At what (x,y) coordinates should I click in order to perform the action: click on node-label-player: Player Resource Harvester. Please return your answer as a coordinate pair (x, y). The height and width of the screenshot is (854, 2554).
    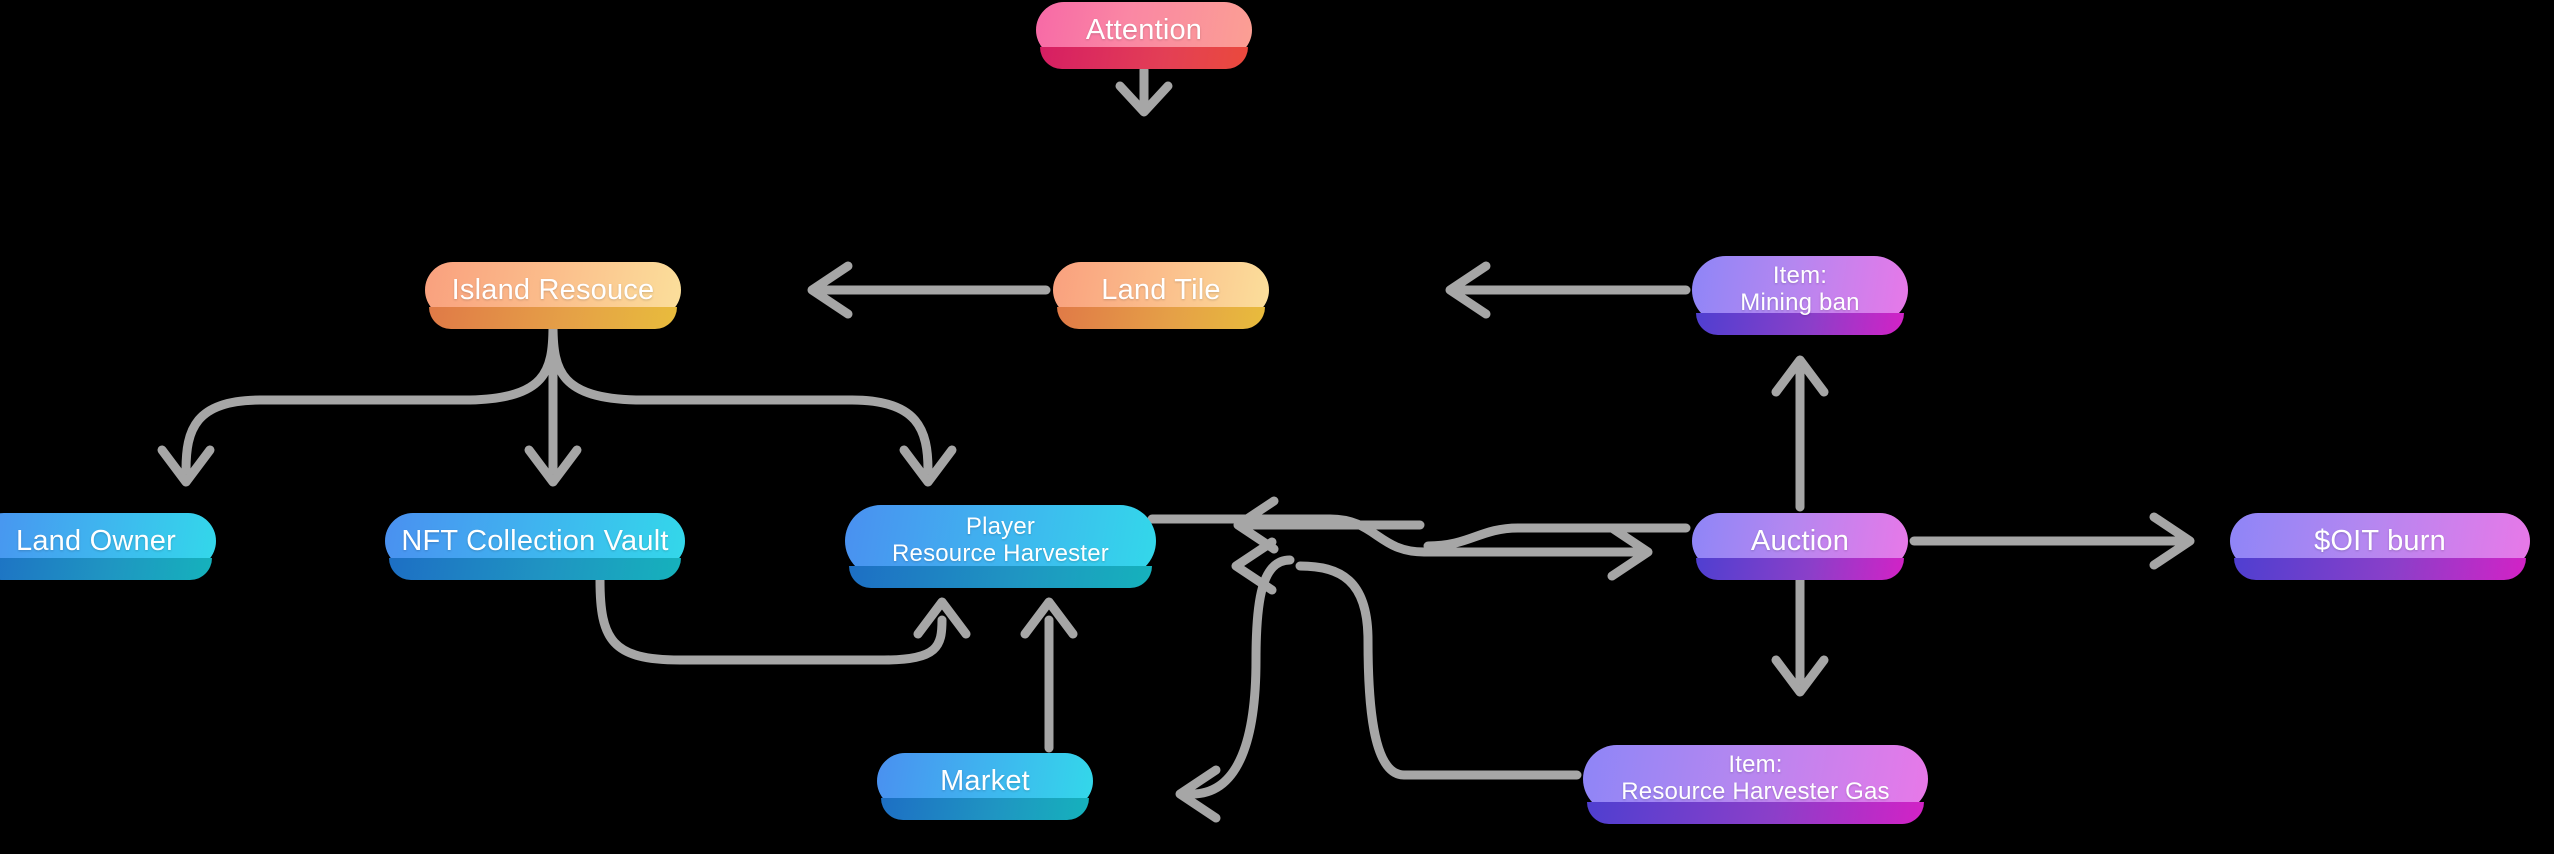
    Looking at the image, I should click on (1000, 540).